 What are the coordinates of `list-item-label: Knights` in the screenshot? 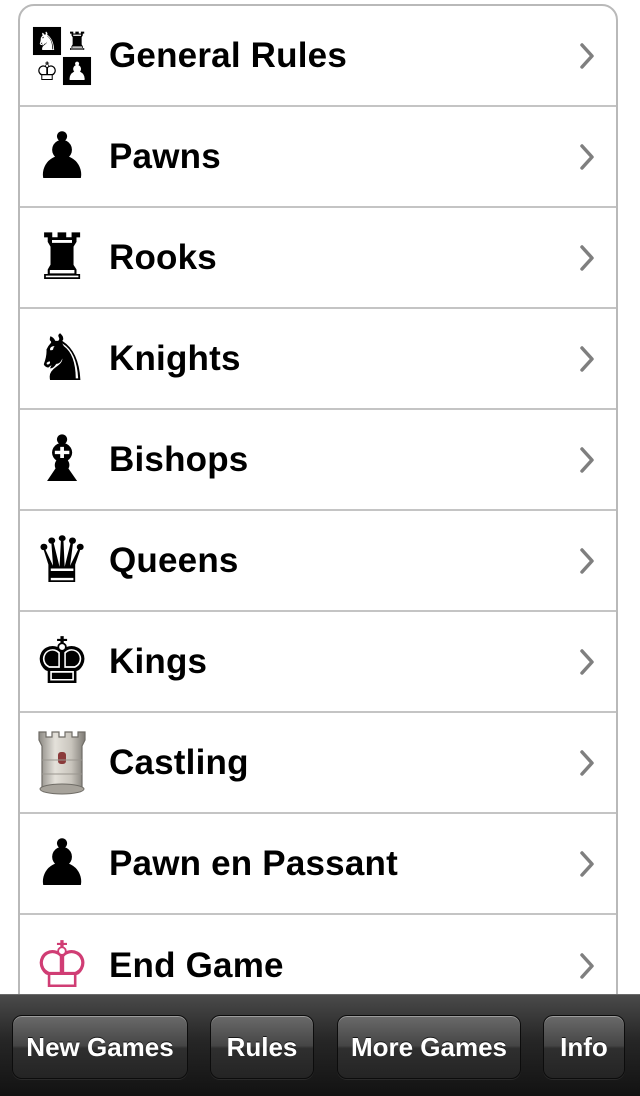 It's located at (175, 358).